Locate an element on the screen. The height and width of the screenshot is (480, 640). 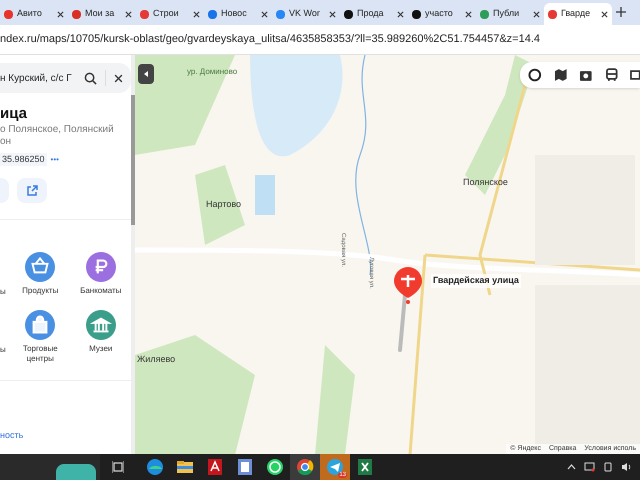
browser-tab: Авито is located at coordinates (34, 14).